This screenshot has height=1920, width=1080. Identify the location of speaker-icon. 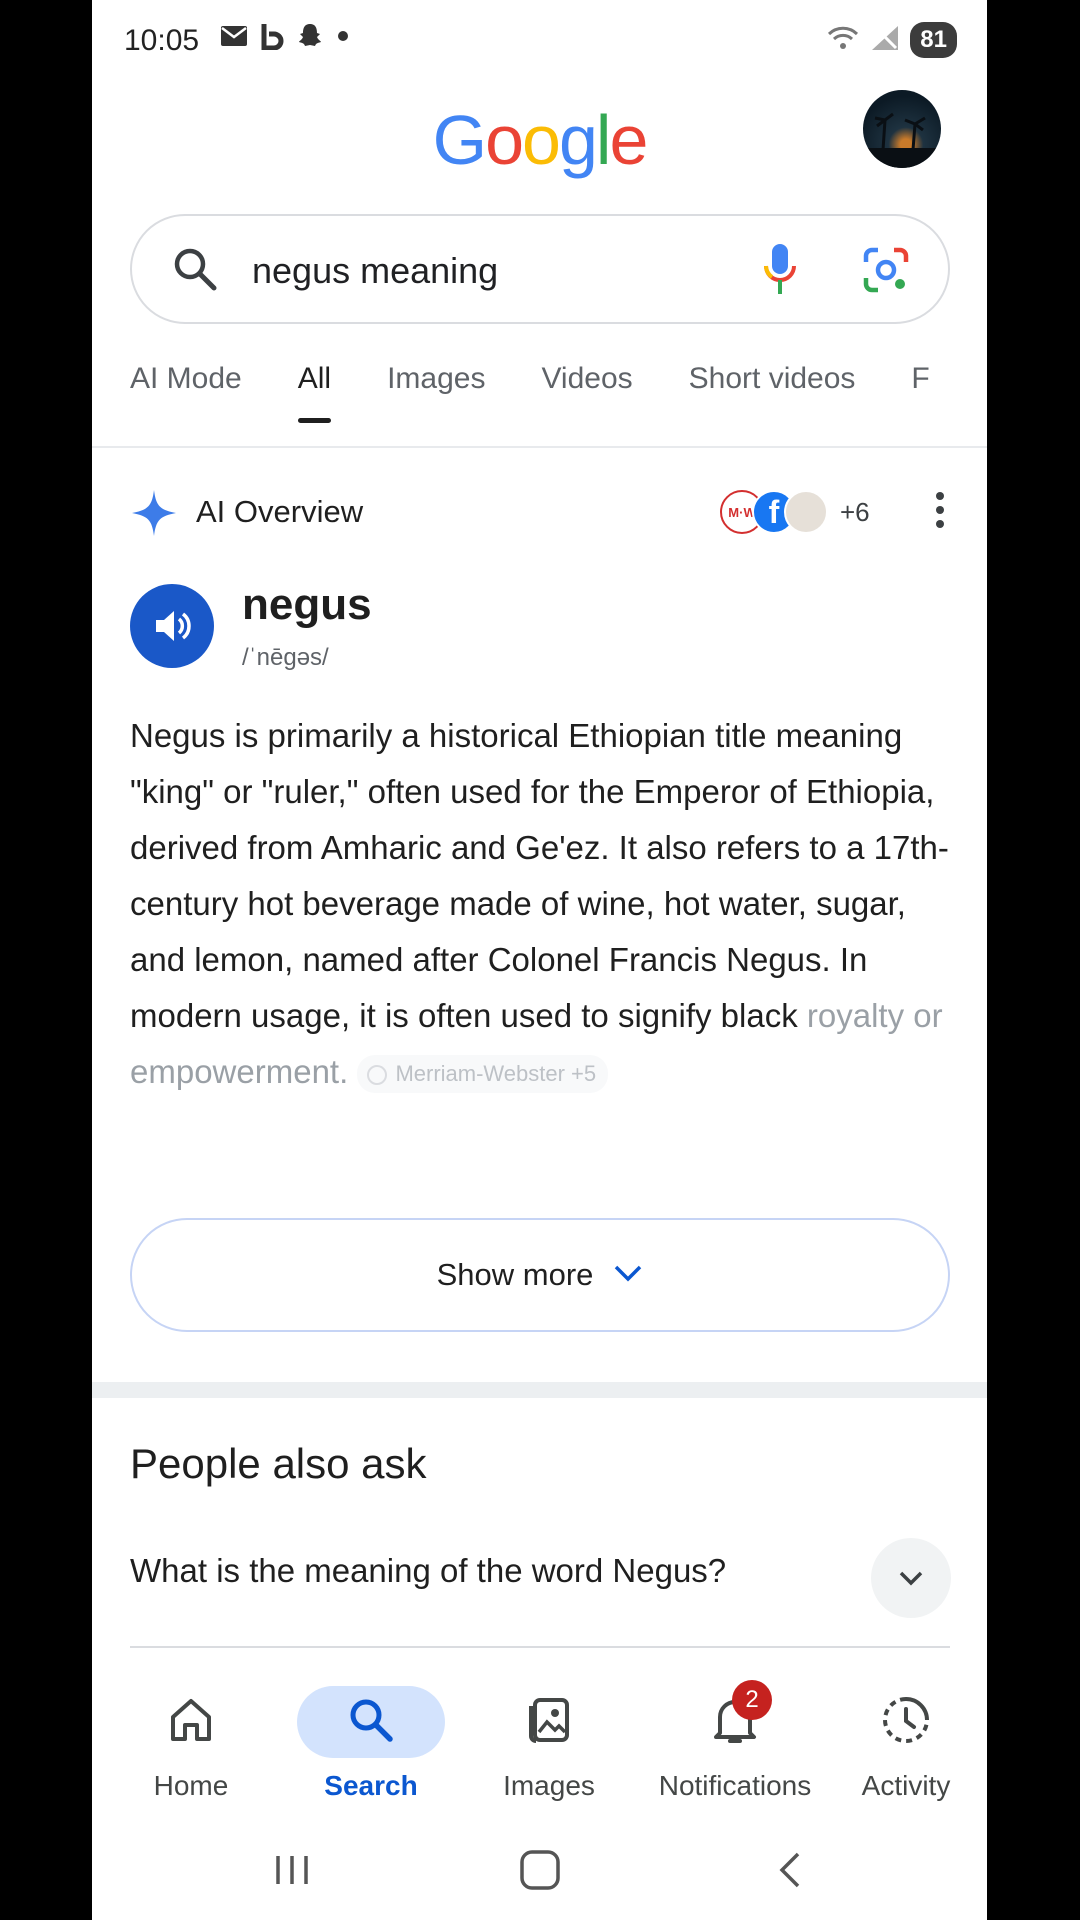
(173, 626).